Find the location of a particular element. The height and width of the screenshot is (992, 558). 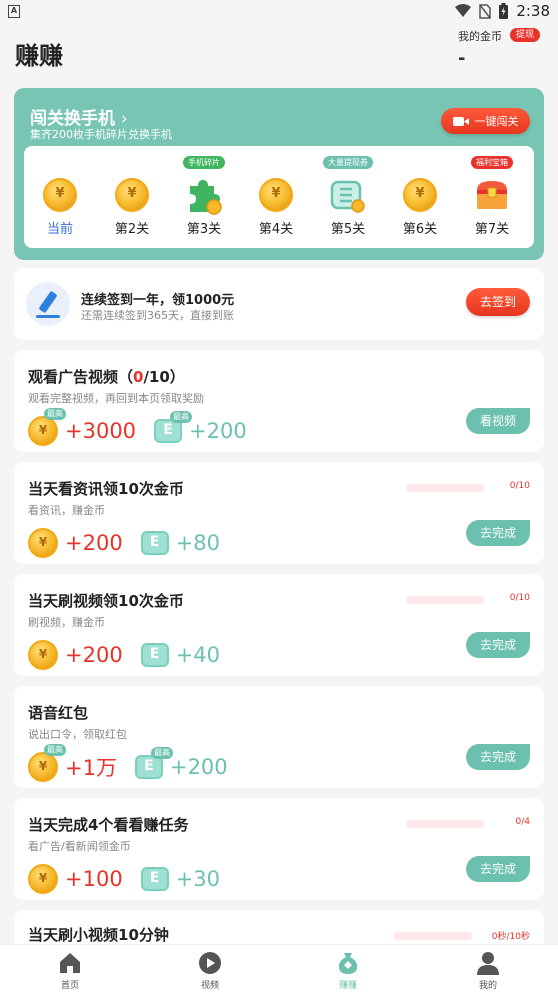

watch-video-button: 看视频 is located at coordinates (498, 421).